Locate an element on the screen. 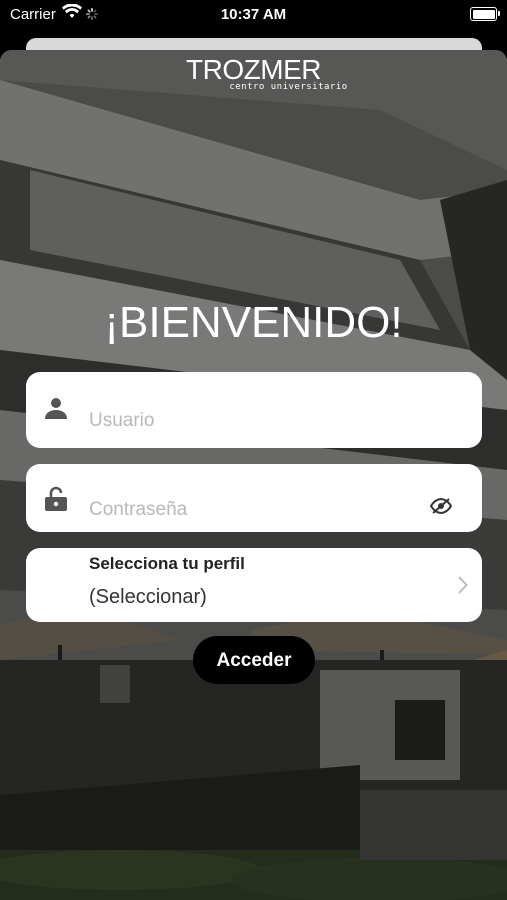 The width and height of the screenshot is (507, 900). chevron-right-icon is located at coordinates (463, 587).